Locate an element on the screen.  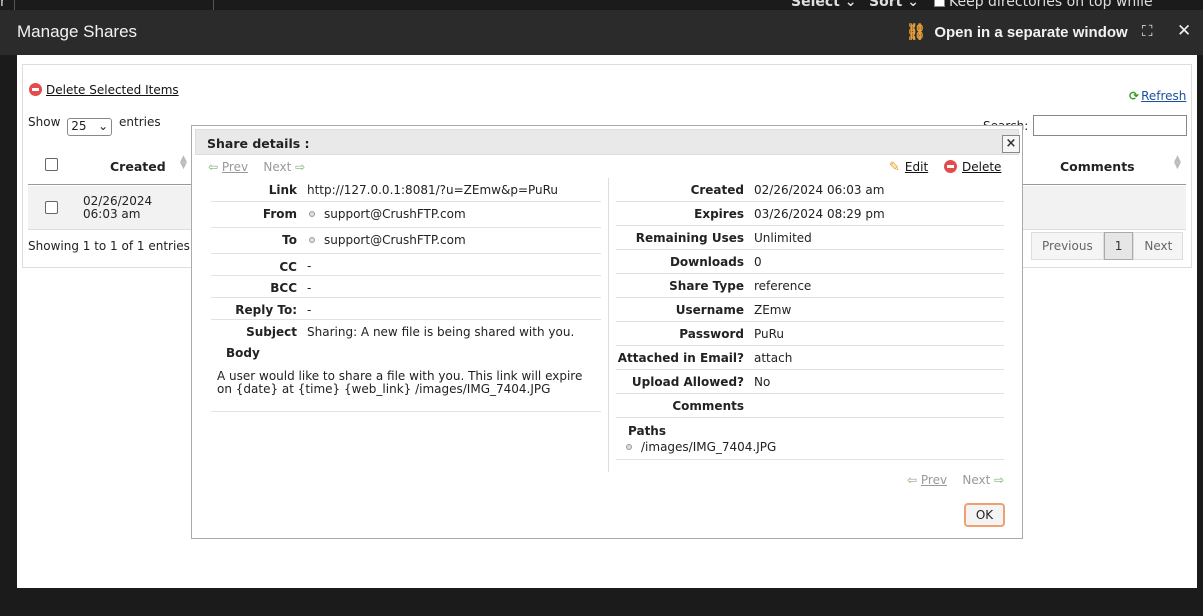
username-row: Username ZEmw is located at coordinates (810, 310).